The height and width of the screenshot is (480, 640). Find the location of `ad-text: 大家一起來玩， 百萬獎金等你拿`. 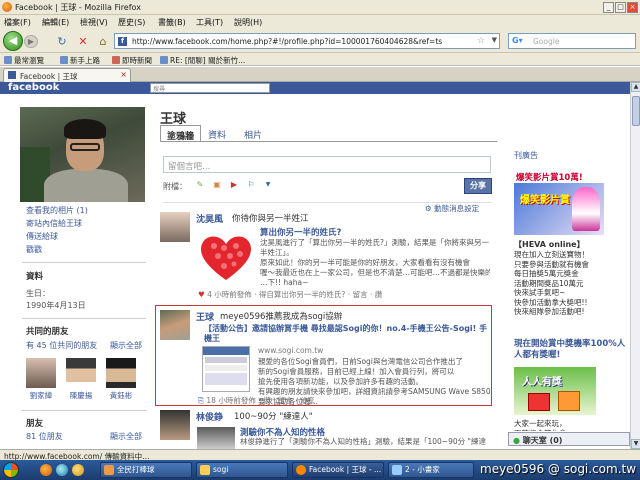

ad-text: 大家一起來玩， 百萬獎金等你拿 is located at coordinates (540, 425).